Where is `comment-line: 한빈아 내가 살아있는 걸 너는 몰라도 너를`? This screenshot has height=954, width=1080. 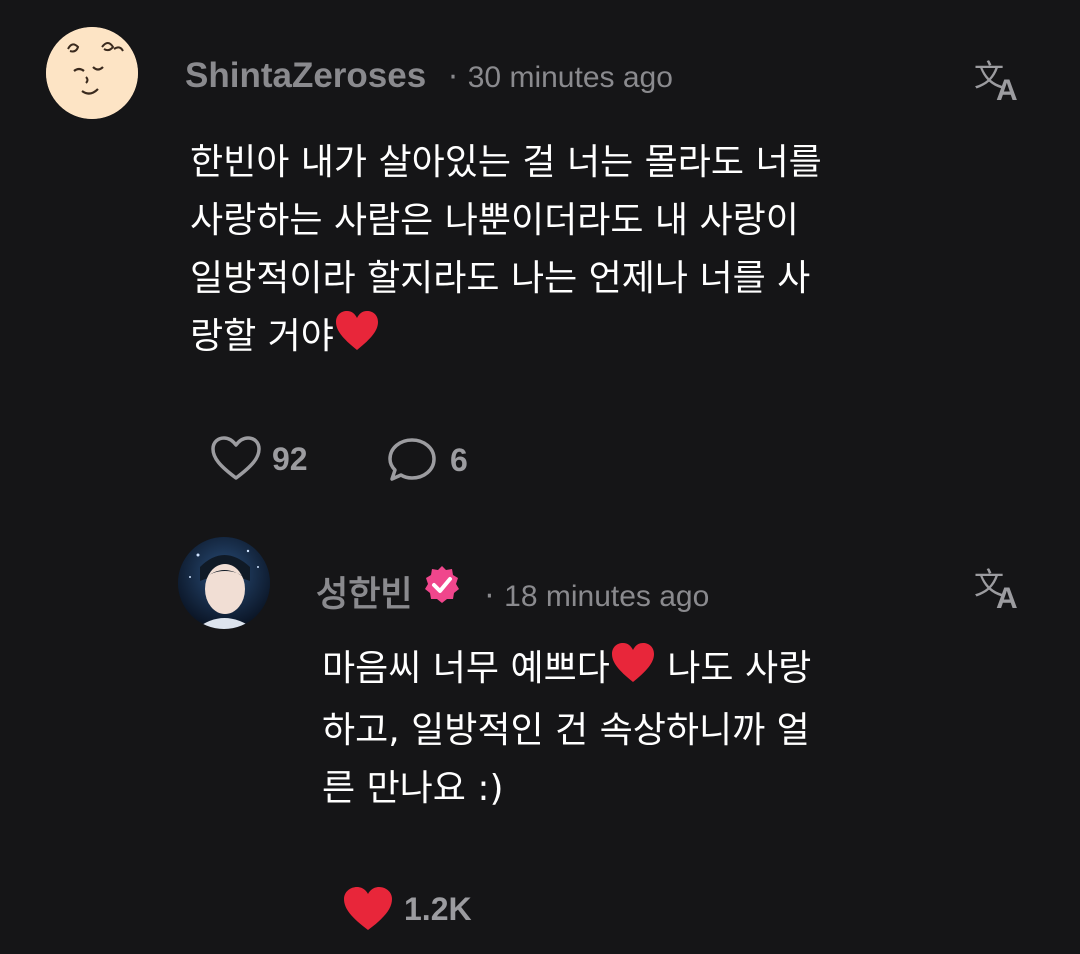
comment-line: 한빈아 내가 살아있는 걸 너는 몰라도 너를 is located at coordinates (506, 162).